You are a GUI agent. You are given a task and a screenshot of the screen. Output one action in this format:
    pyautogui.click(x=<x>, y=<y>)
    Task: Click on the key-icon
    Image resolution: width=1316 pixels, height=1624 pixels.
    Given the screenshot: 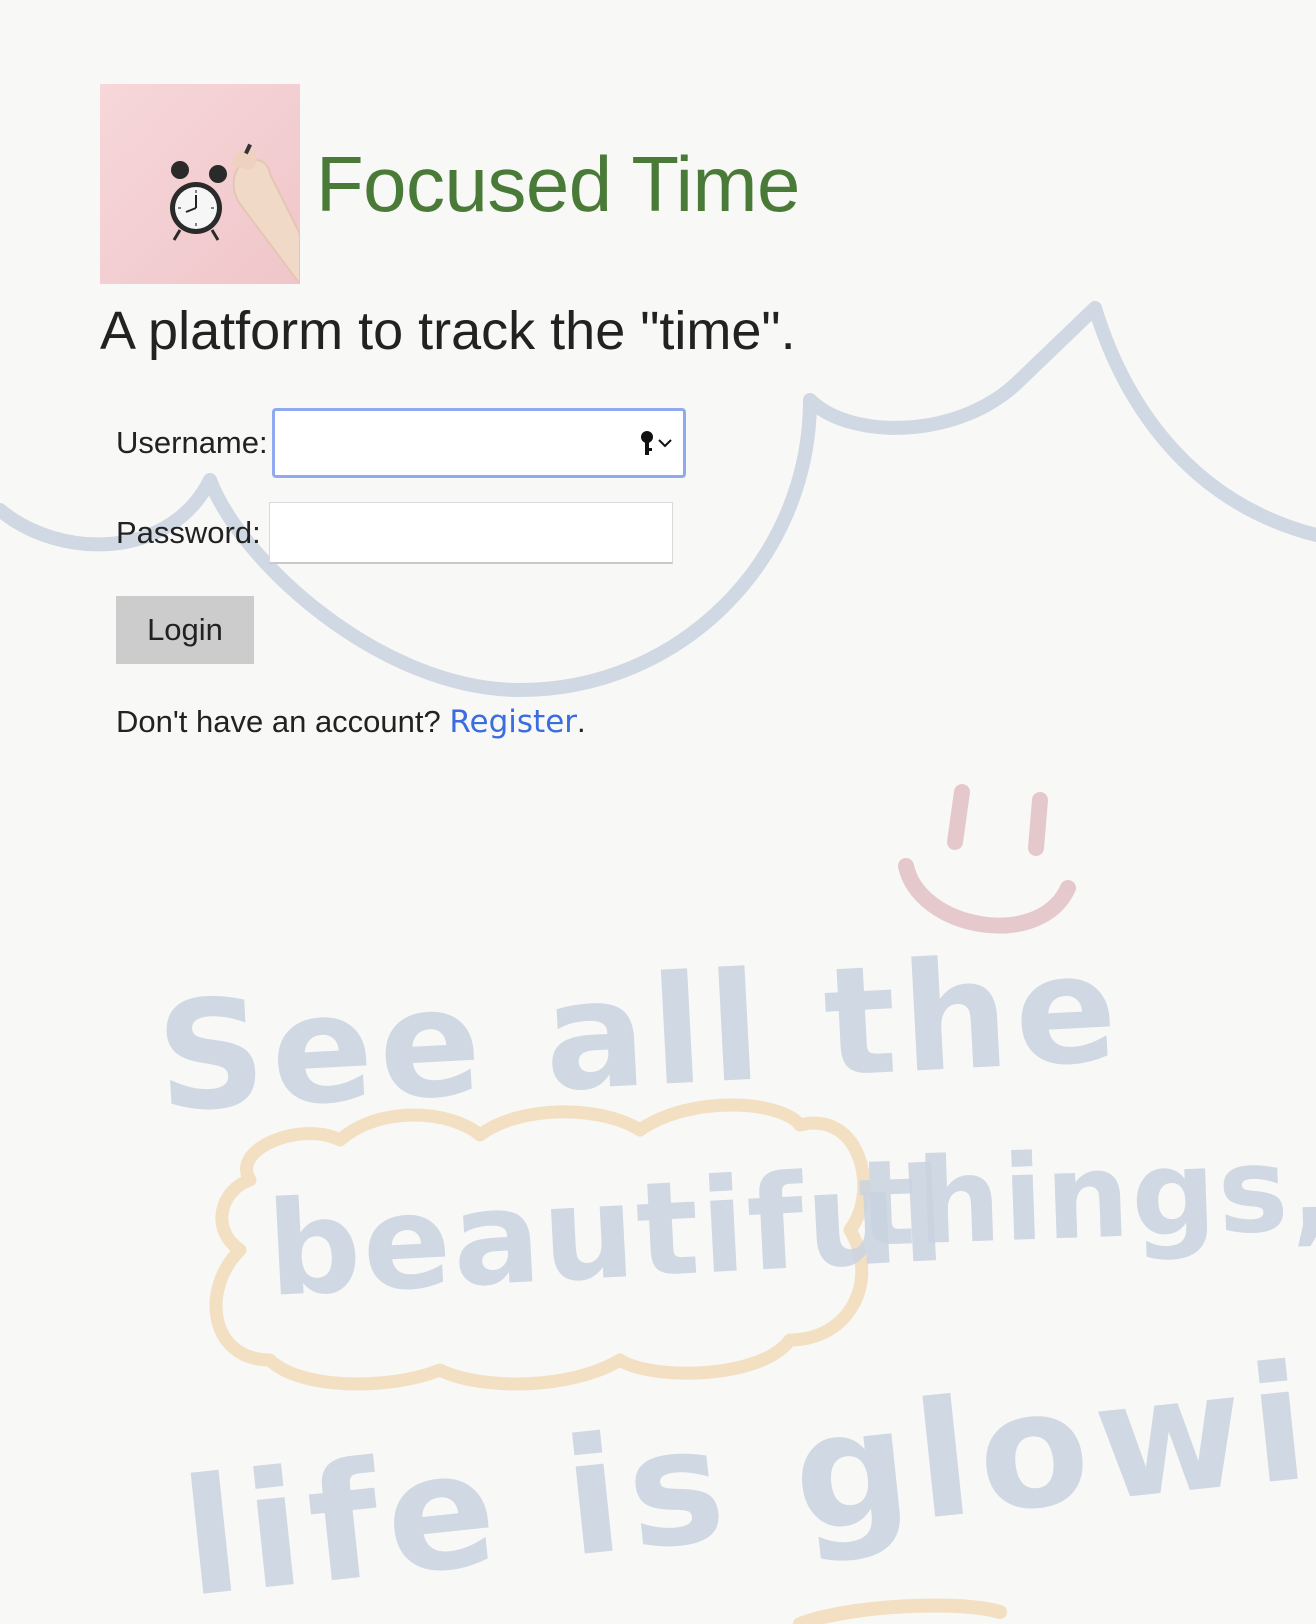 What is the action you would take?
    pyautogui.click(x=646, y=443)
    